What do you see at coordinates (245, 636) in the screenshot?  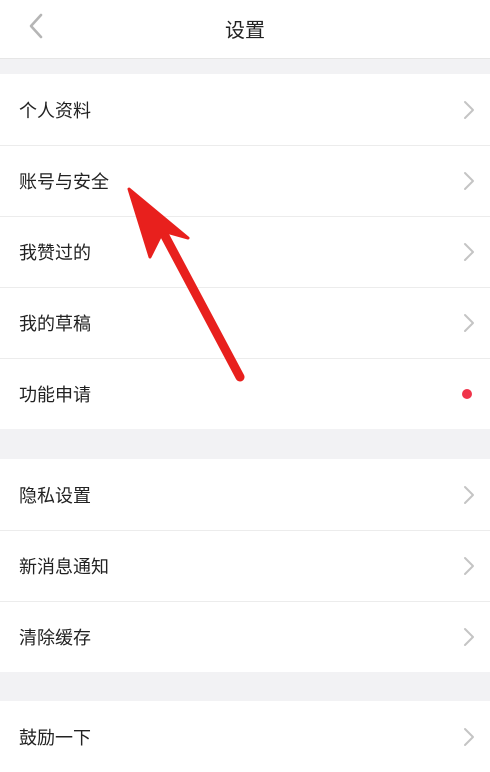 I see `settings-item-clear-cache: 清除缓存` at bounding box center [245, 636].